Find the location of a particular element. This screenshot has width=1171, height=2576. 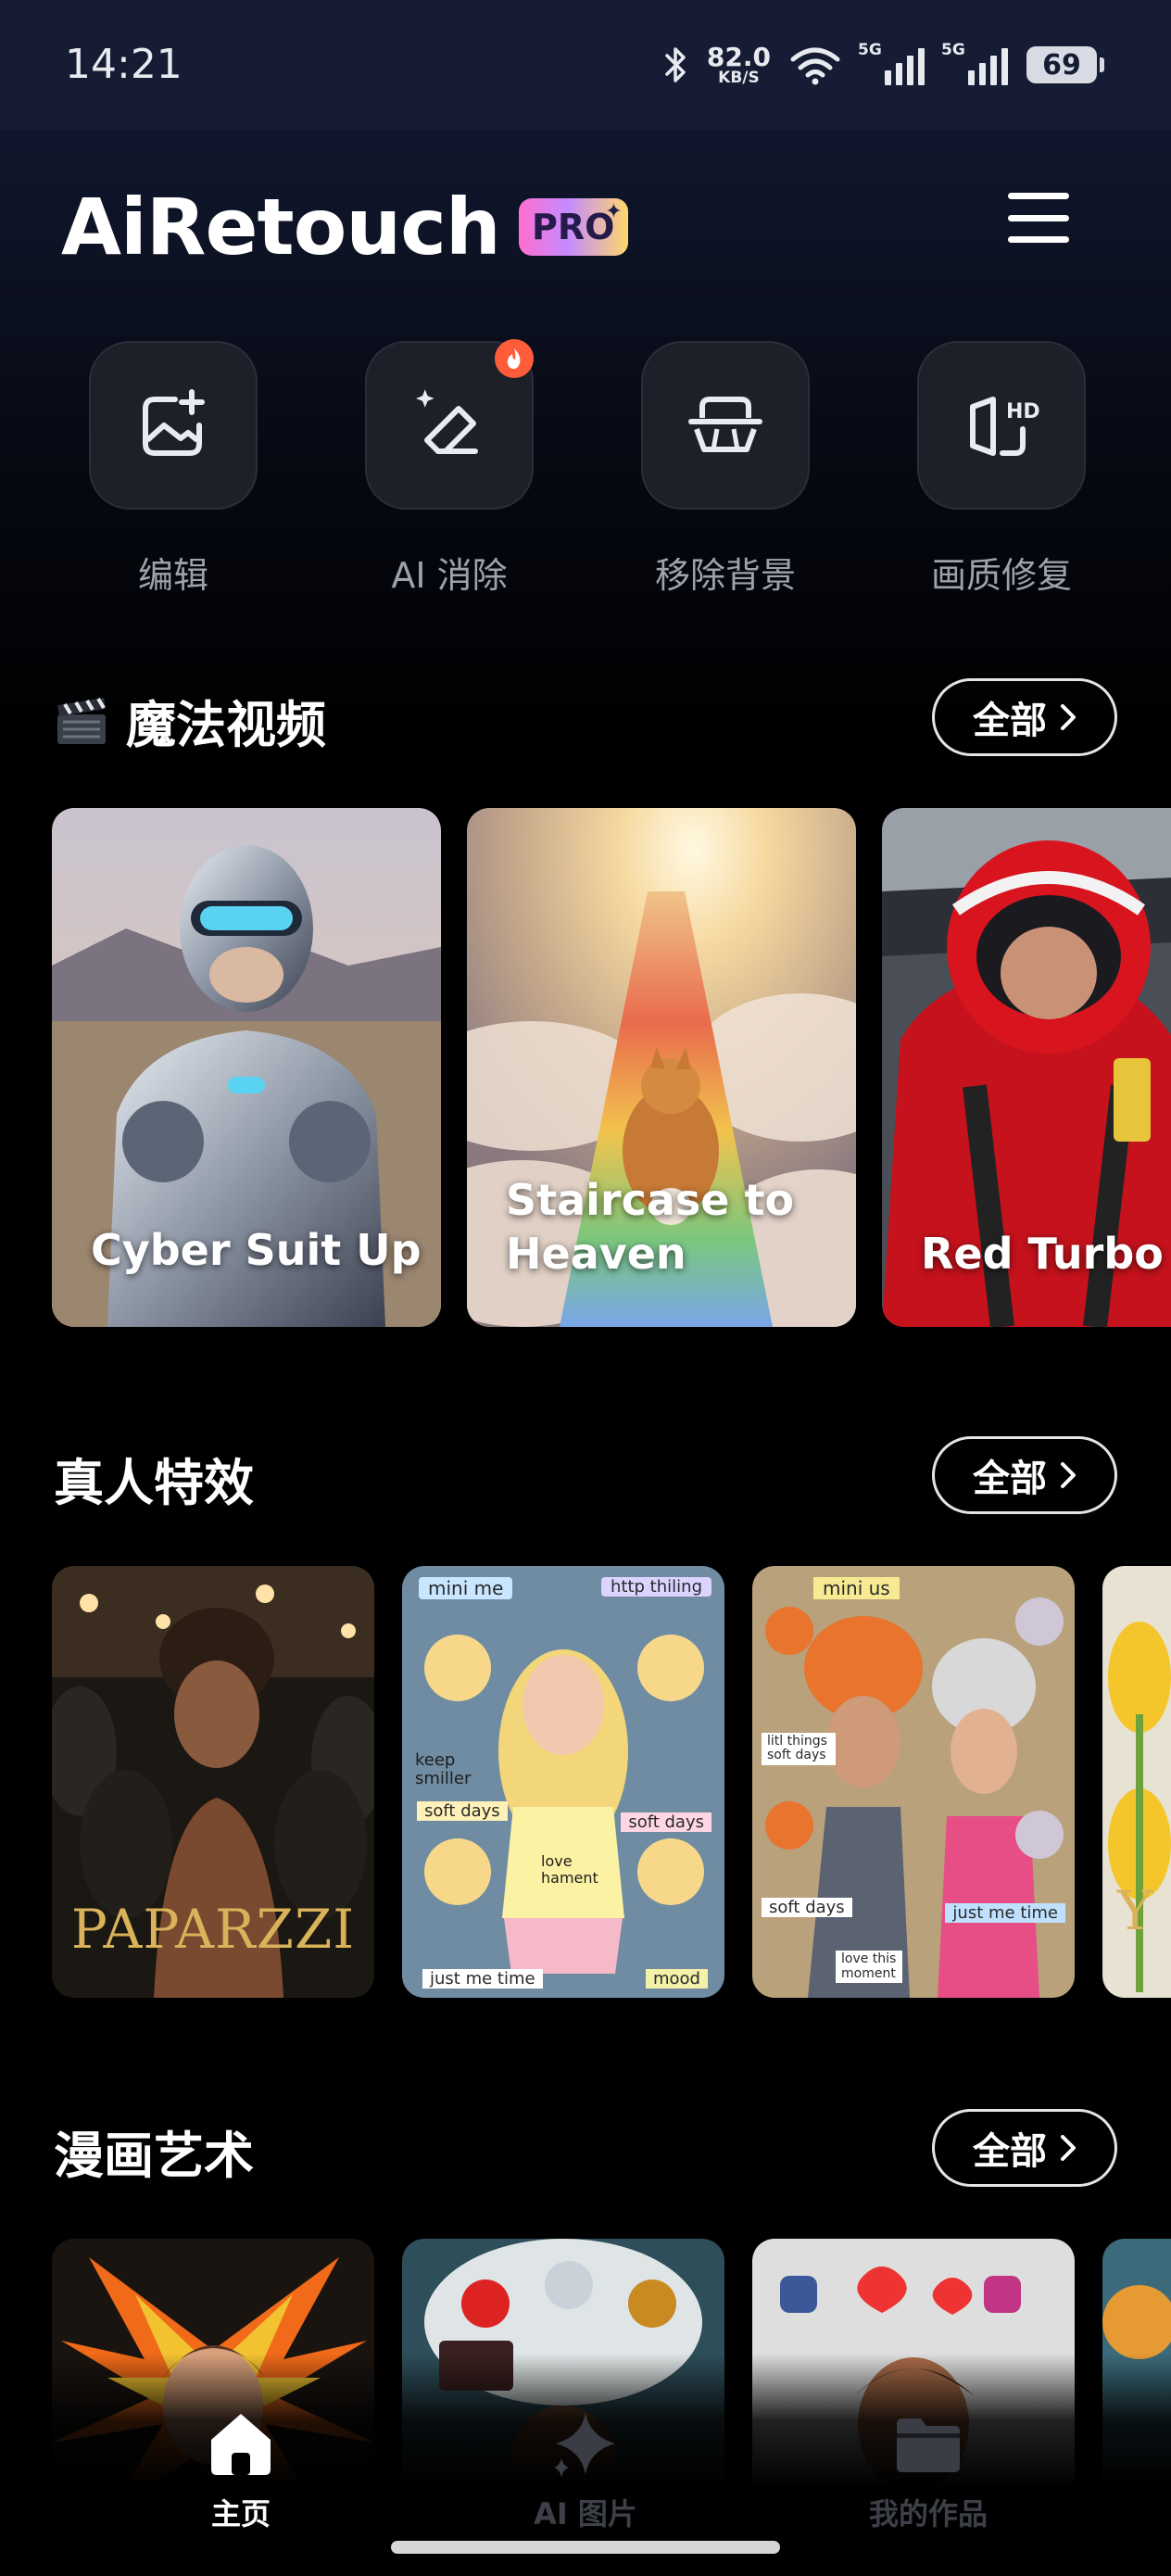

section-title-magic-video: 魔法视频 is located at coordinates (190, 720).